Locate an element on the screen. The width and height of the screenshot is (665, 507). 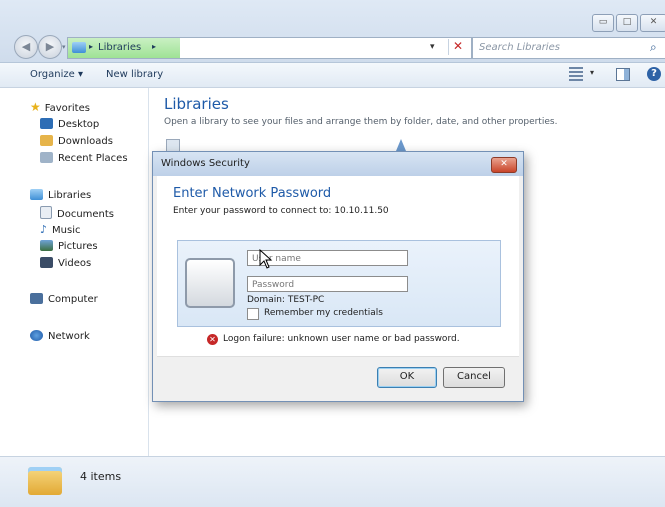
nav-libraries: Libraries is located at coordinates (60, 195).